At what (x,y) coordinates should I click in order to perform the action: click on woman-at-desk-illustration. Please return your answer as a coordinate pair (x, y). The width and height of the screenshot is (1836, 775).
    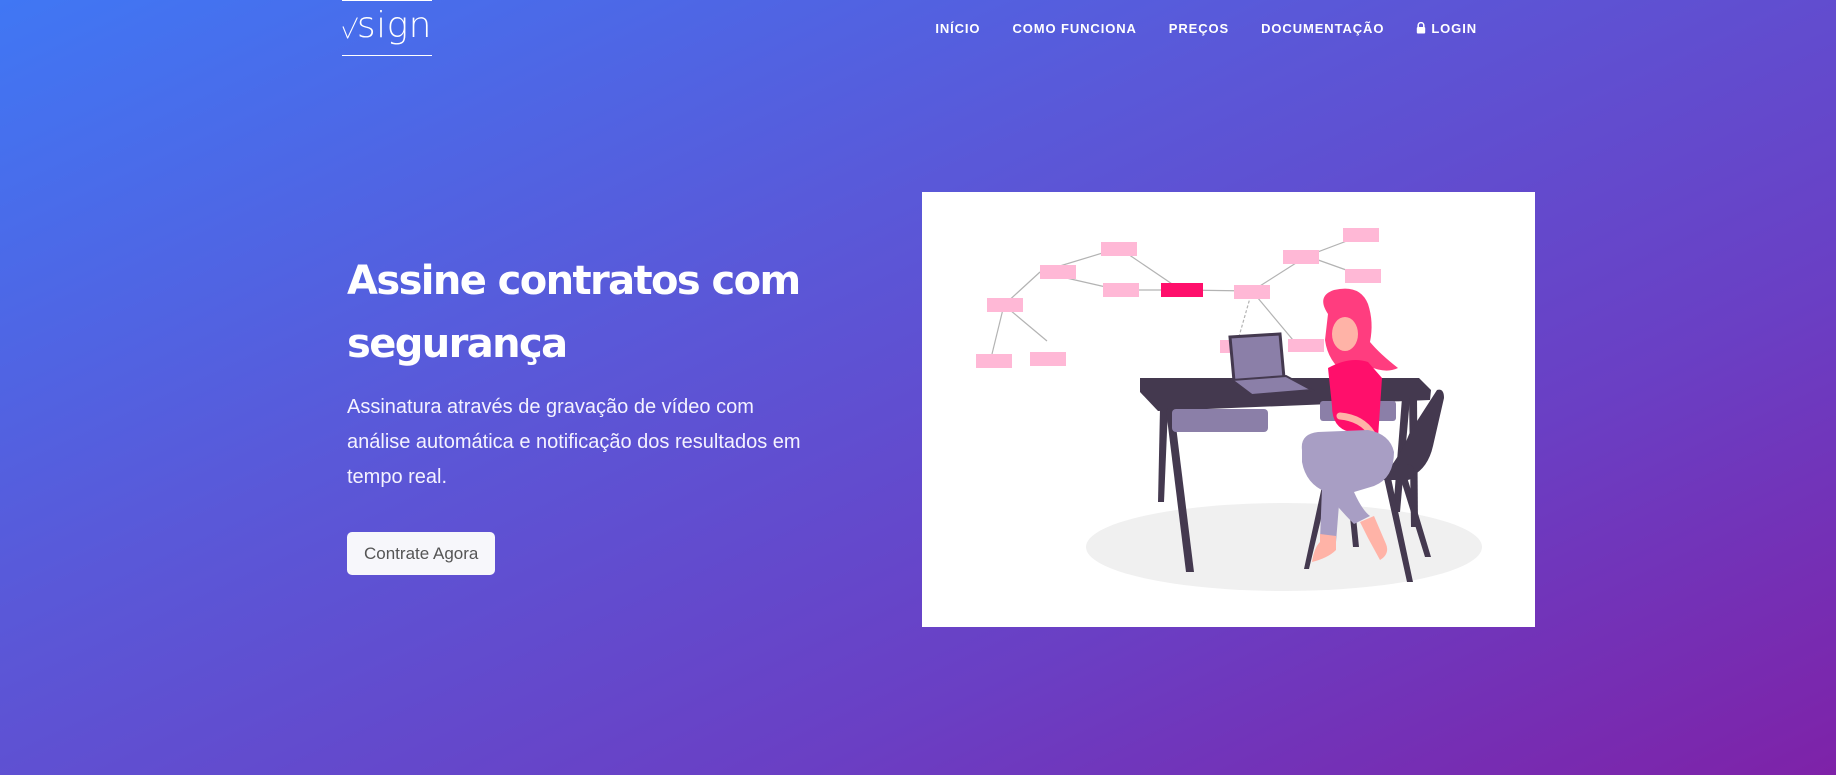
    Looking at the image, I should click on (1229, 409).